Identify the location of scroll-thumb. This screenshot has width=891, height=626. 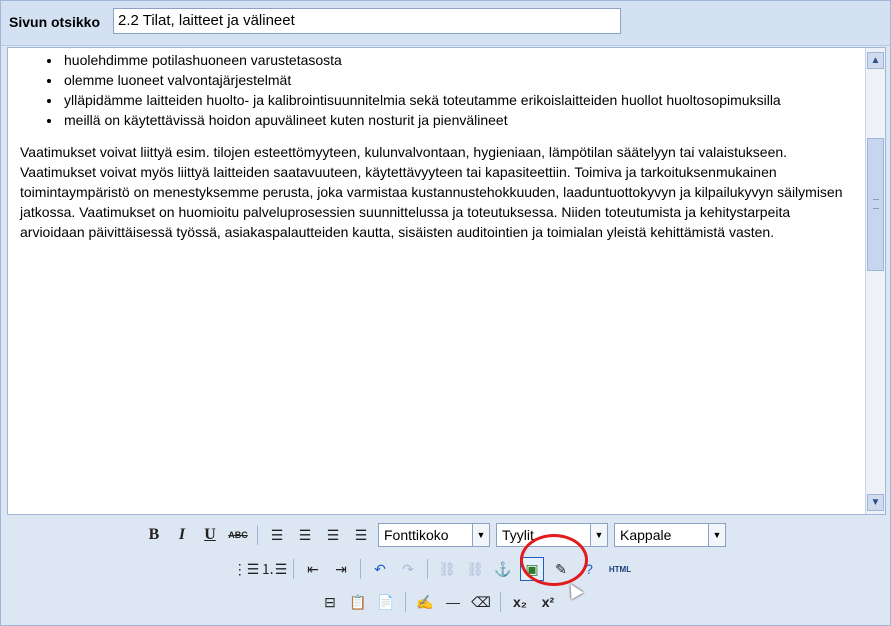
(875, 204).